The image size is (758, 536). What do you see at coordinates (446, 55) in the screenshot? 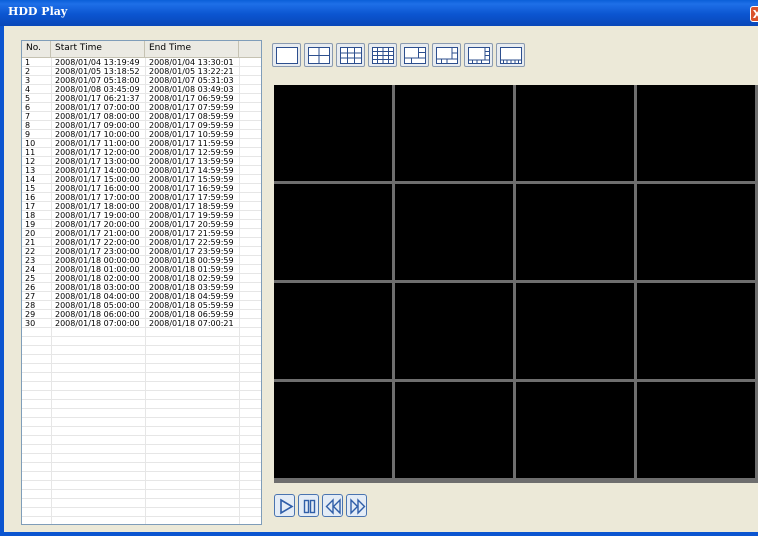
I see `layout-1plus7-button` at bounding box center [446, 55].